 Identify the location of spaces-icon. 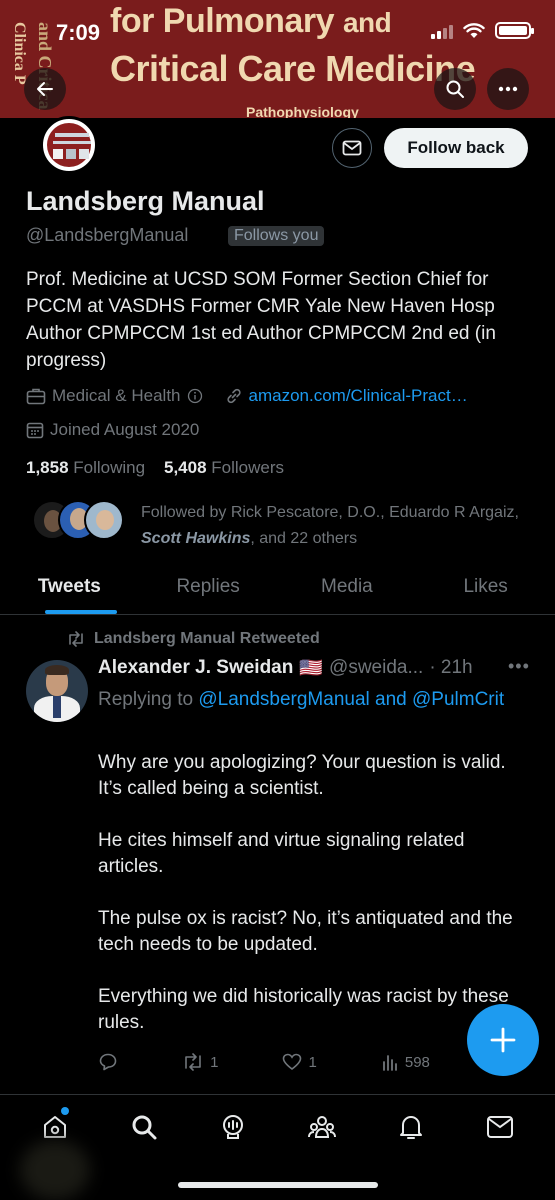
(232, 1127).